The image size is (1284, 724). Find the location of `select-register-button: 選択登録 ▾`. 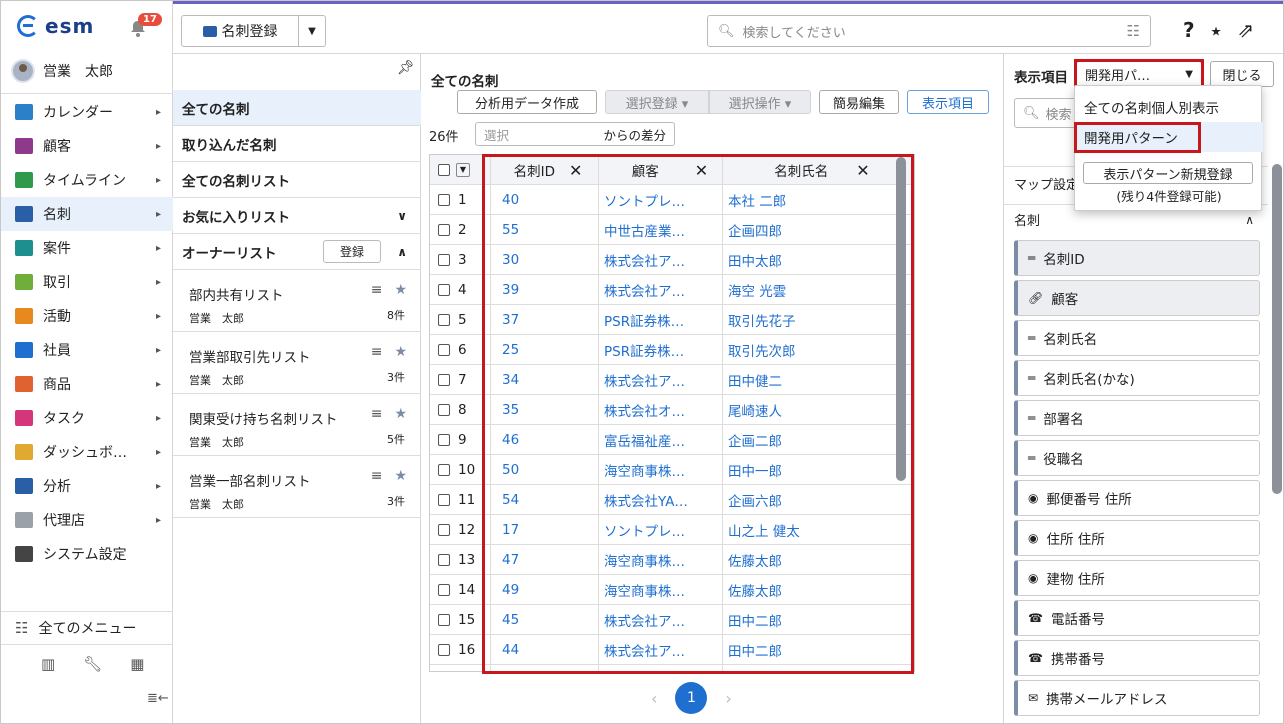

select-register-button: 選択登録 ▾ is located at coordinates (657, 102).